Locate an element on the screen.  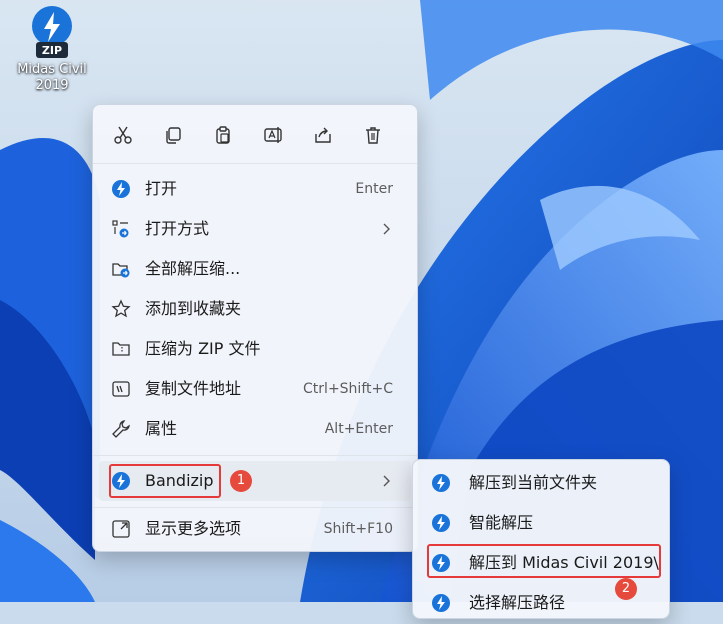
zip-icon-text: ZIP is located at coordinates (52, 50).